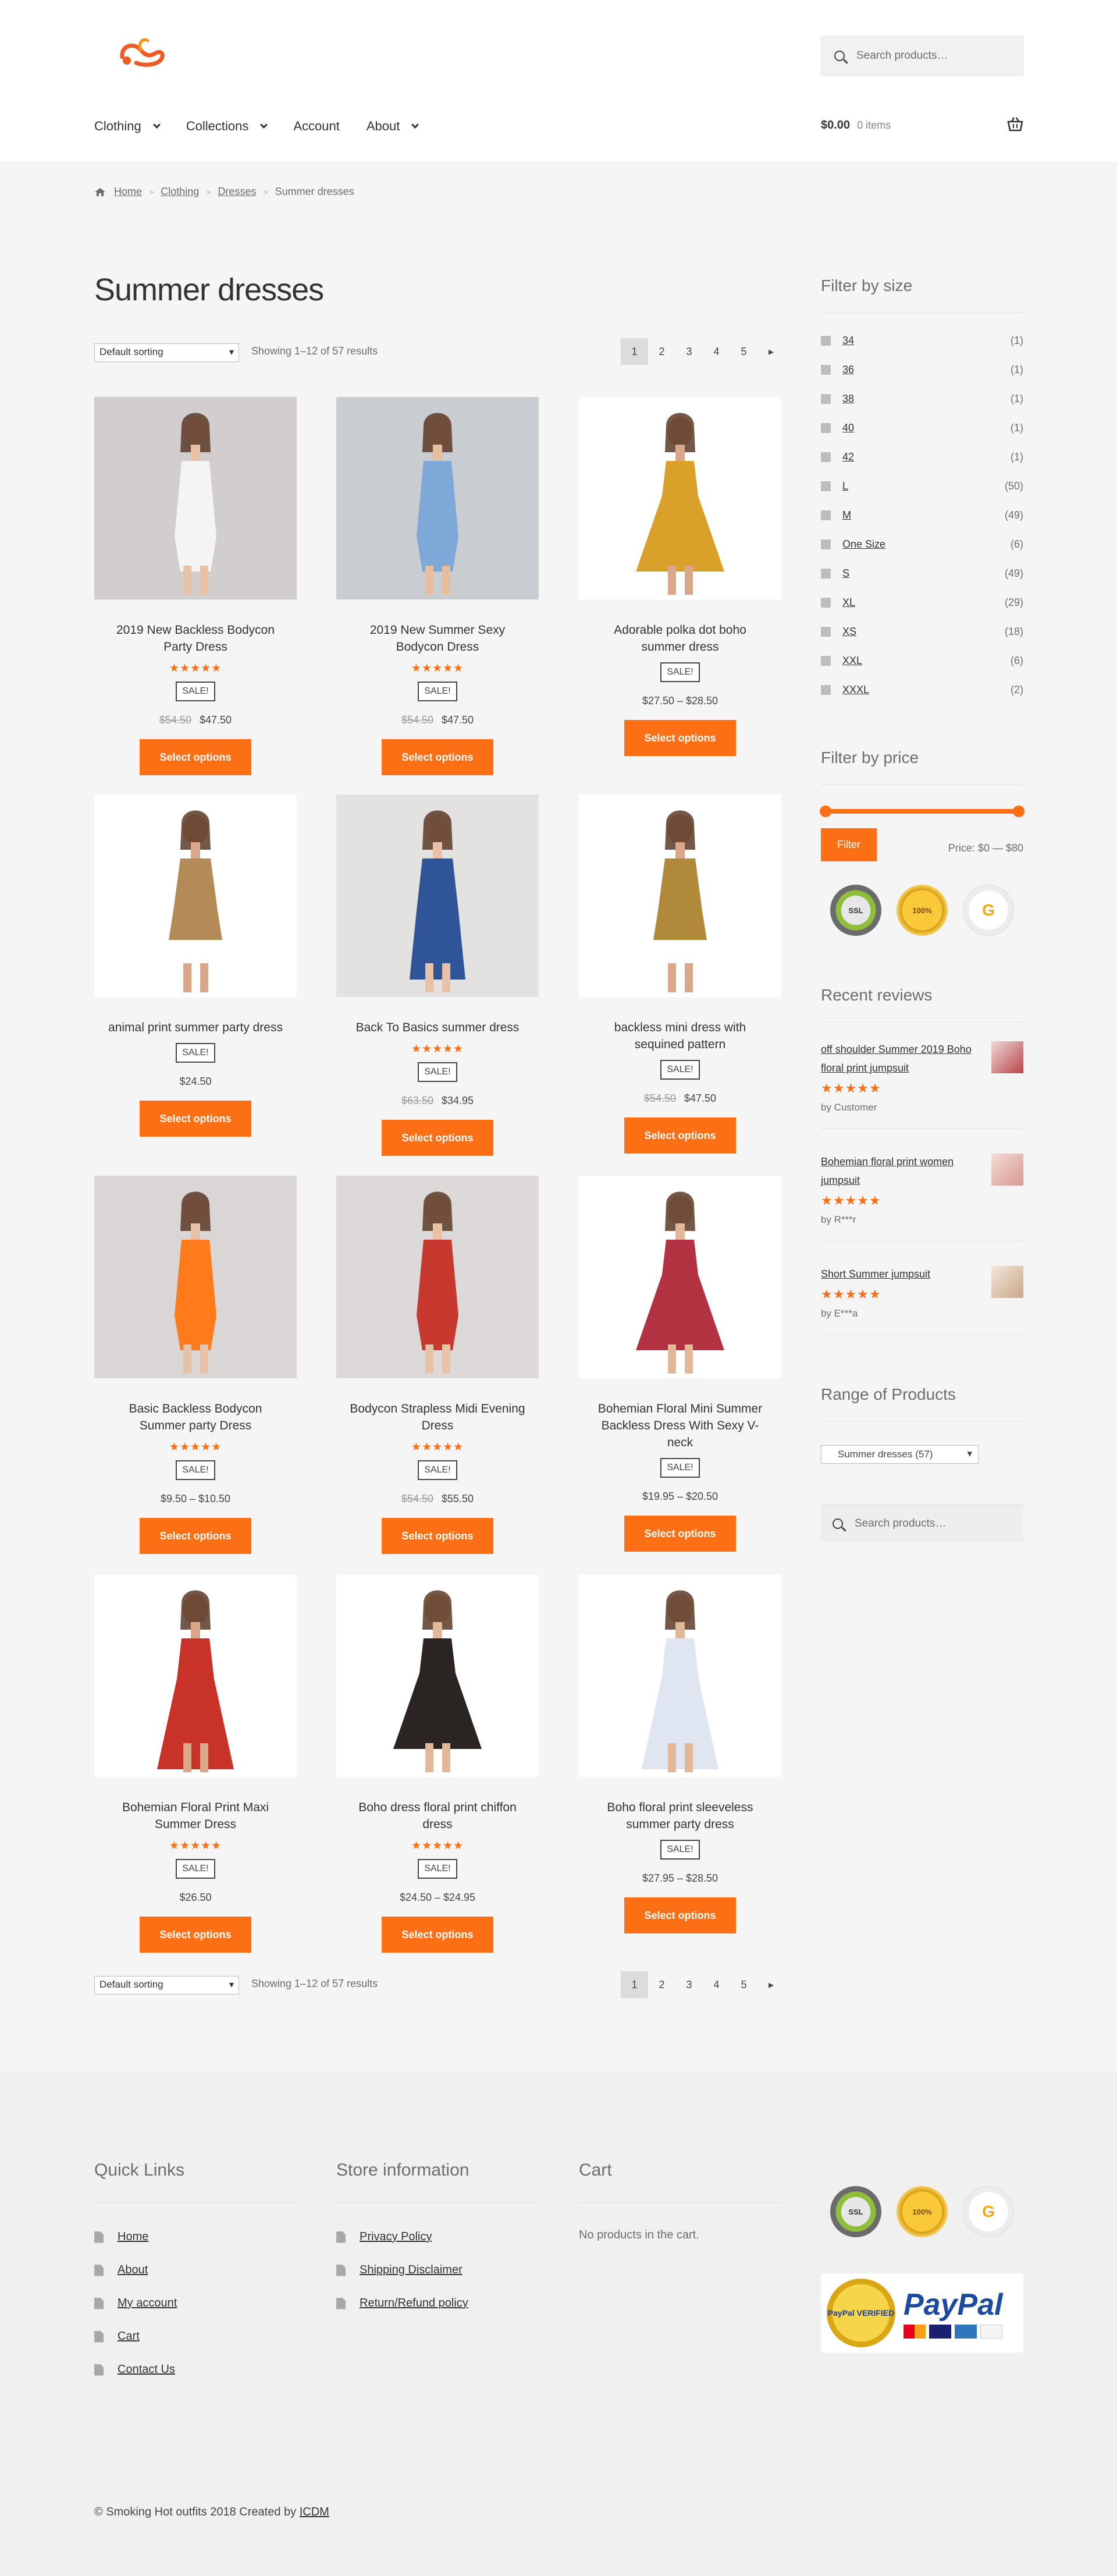 The height and width of the screenshot is (2576, 1117). Describe the element at coordinates (180, 192) in the screenshot. I see `breadcrumb-clothing: Clothing` at that location.